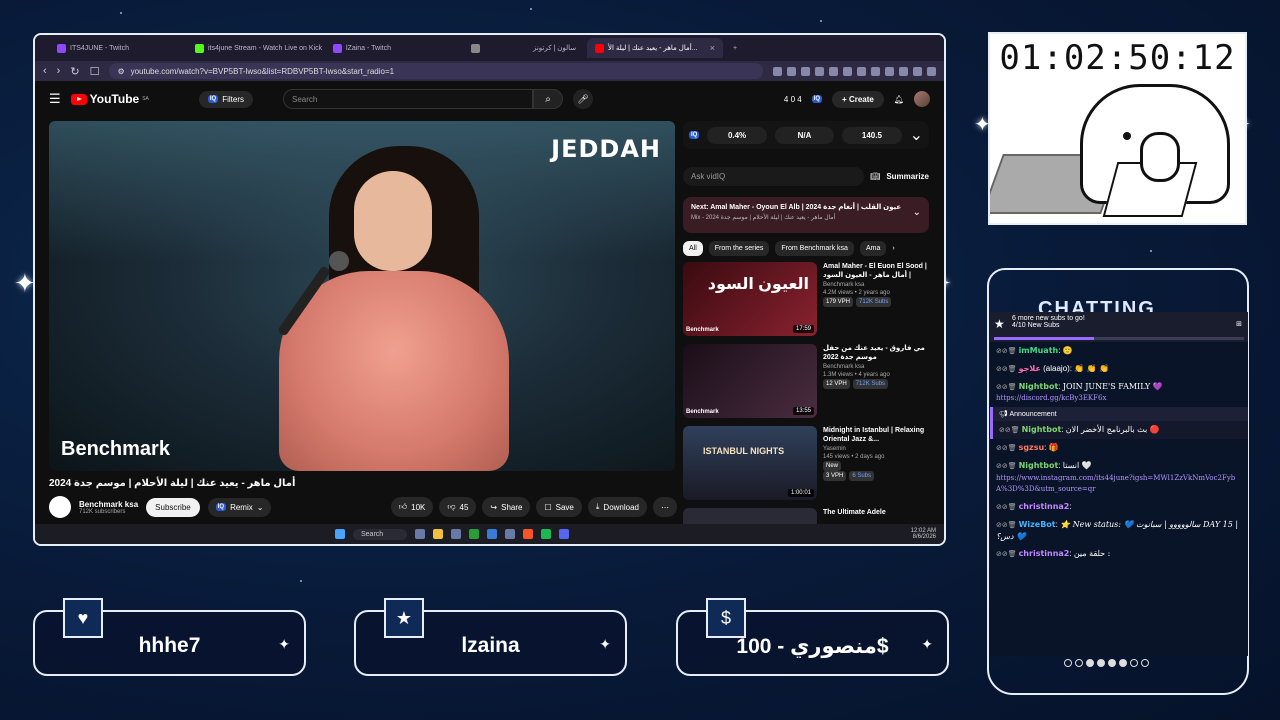  I want to click on bell-icon: 🔔︎, so click(899, 99).